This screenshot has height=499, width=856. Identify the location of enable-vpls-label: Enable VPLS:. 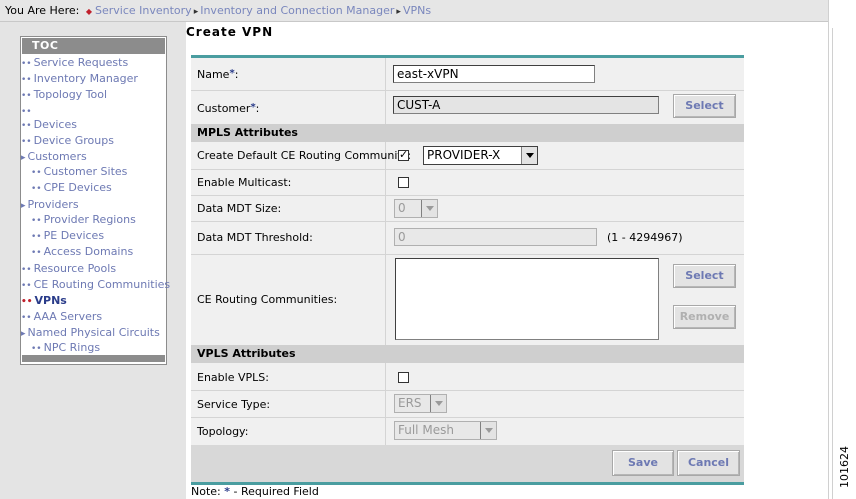
(233, 377).